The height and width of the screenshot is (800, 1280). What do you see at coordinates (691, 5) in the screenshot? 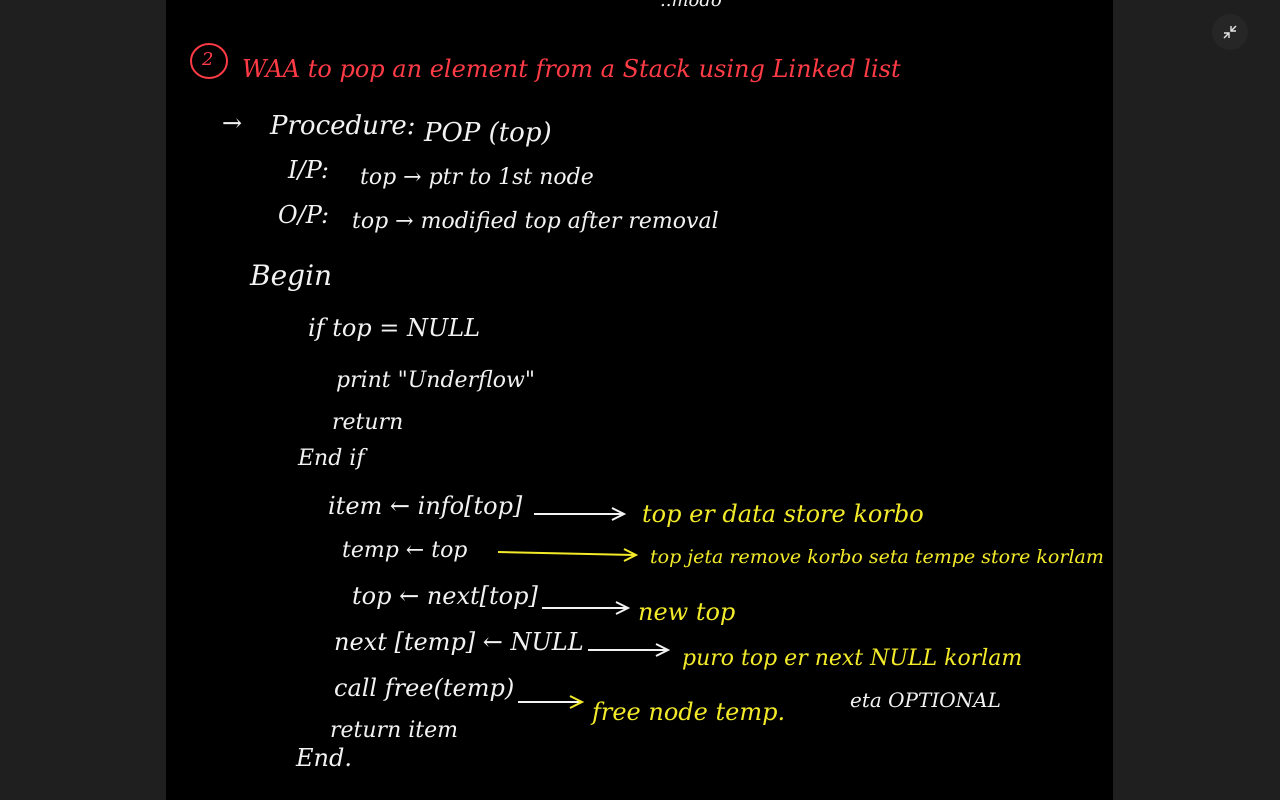
I see `header-fragment: ..modo` at bounding box center [691, 5].